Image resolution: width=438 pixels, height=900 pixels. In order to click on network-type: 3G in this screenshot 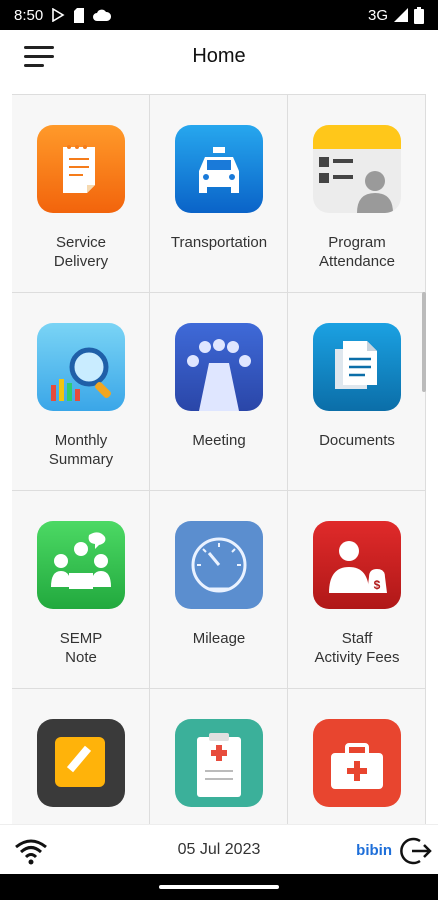, I will do `click(377, 15)`.